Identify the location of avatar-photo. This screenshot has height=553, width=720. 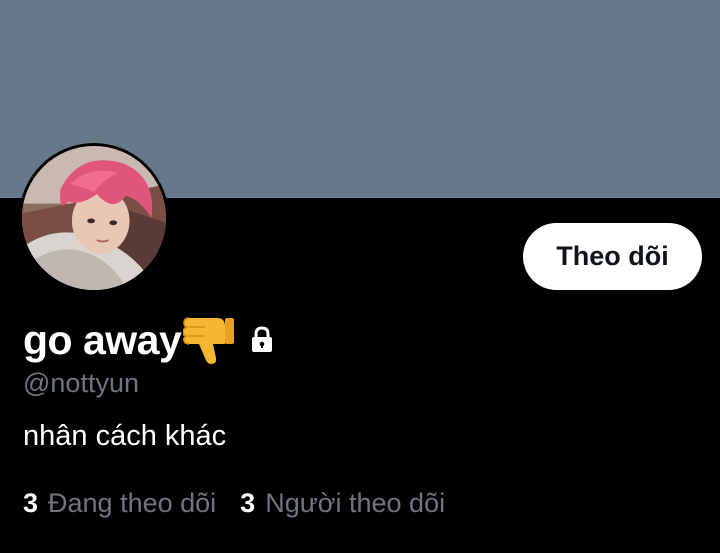
(94, 218).